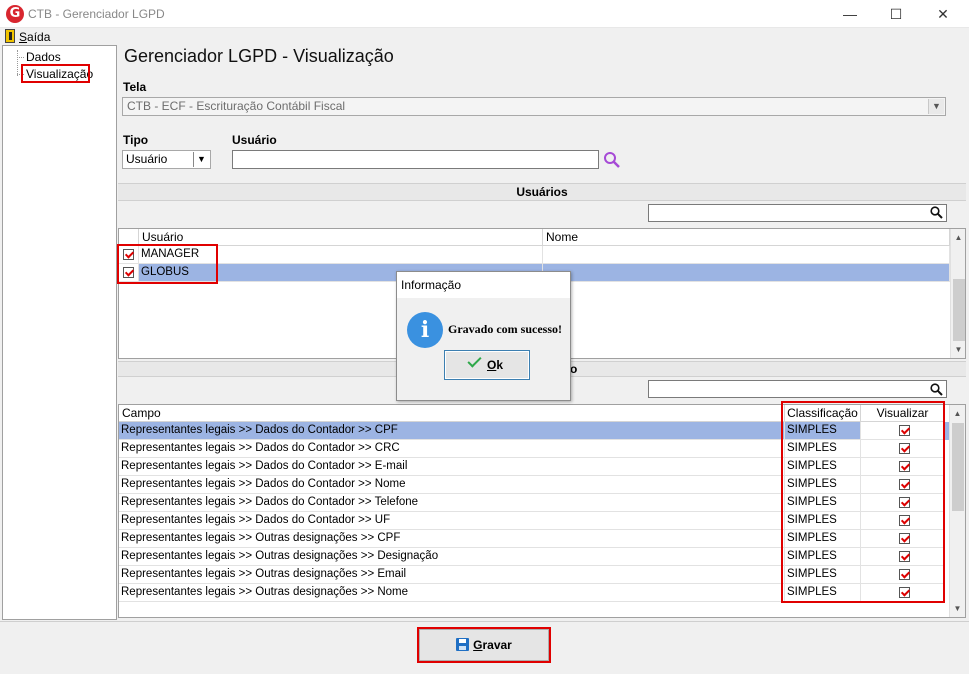 The image size is (969, 674). Describe the element at coordinates (259, 56) in the screenshot. I see `page-title: Gerenciador LGPD - Visualização` at that location.